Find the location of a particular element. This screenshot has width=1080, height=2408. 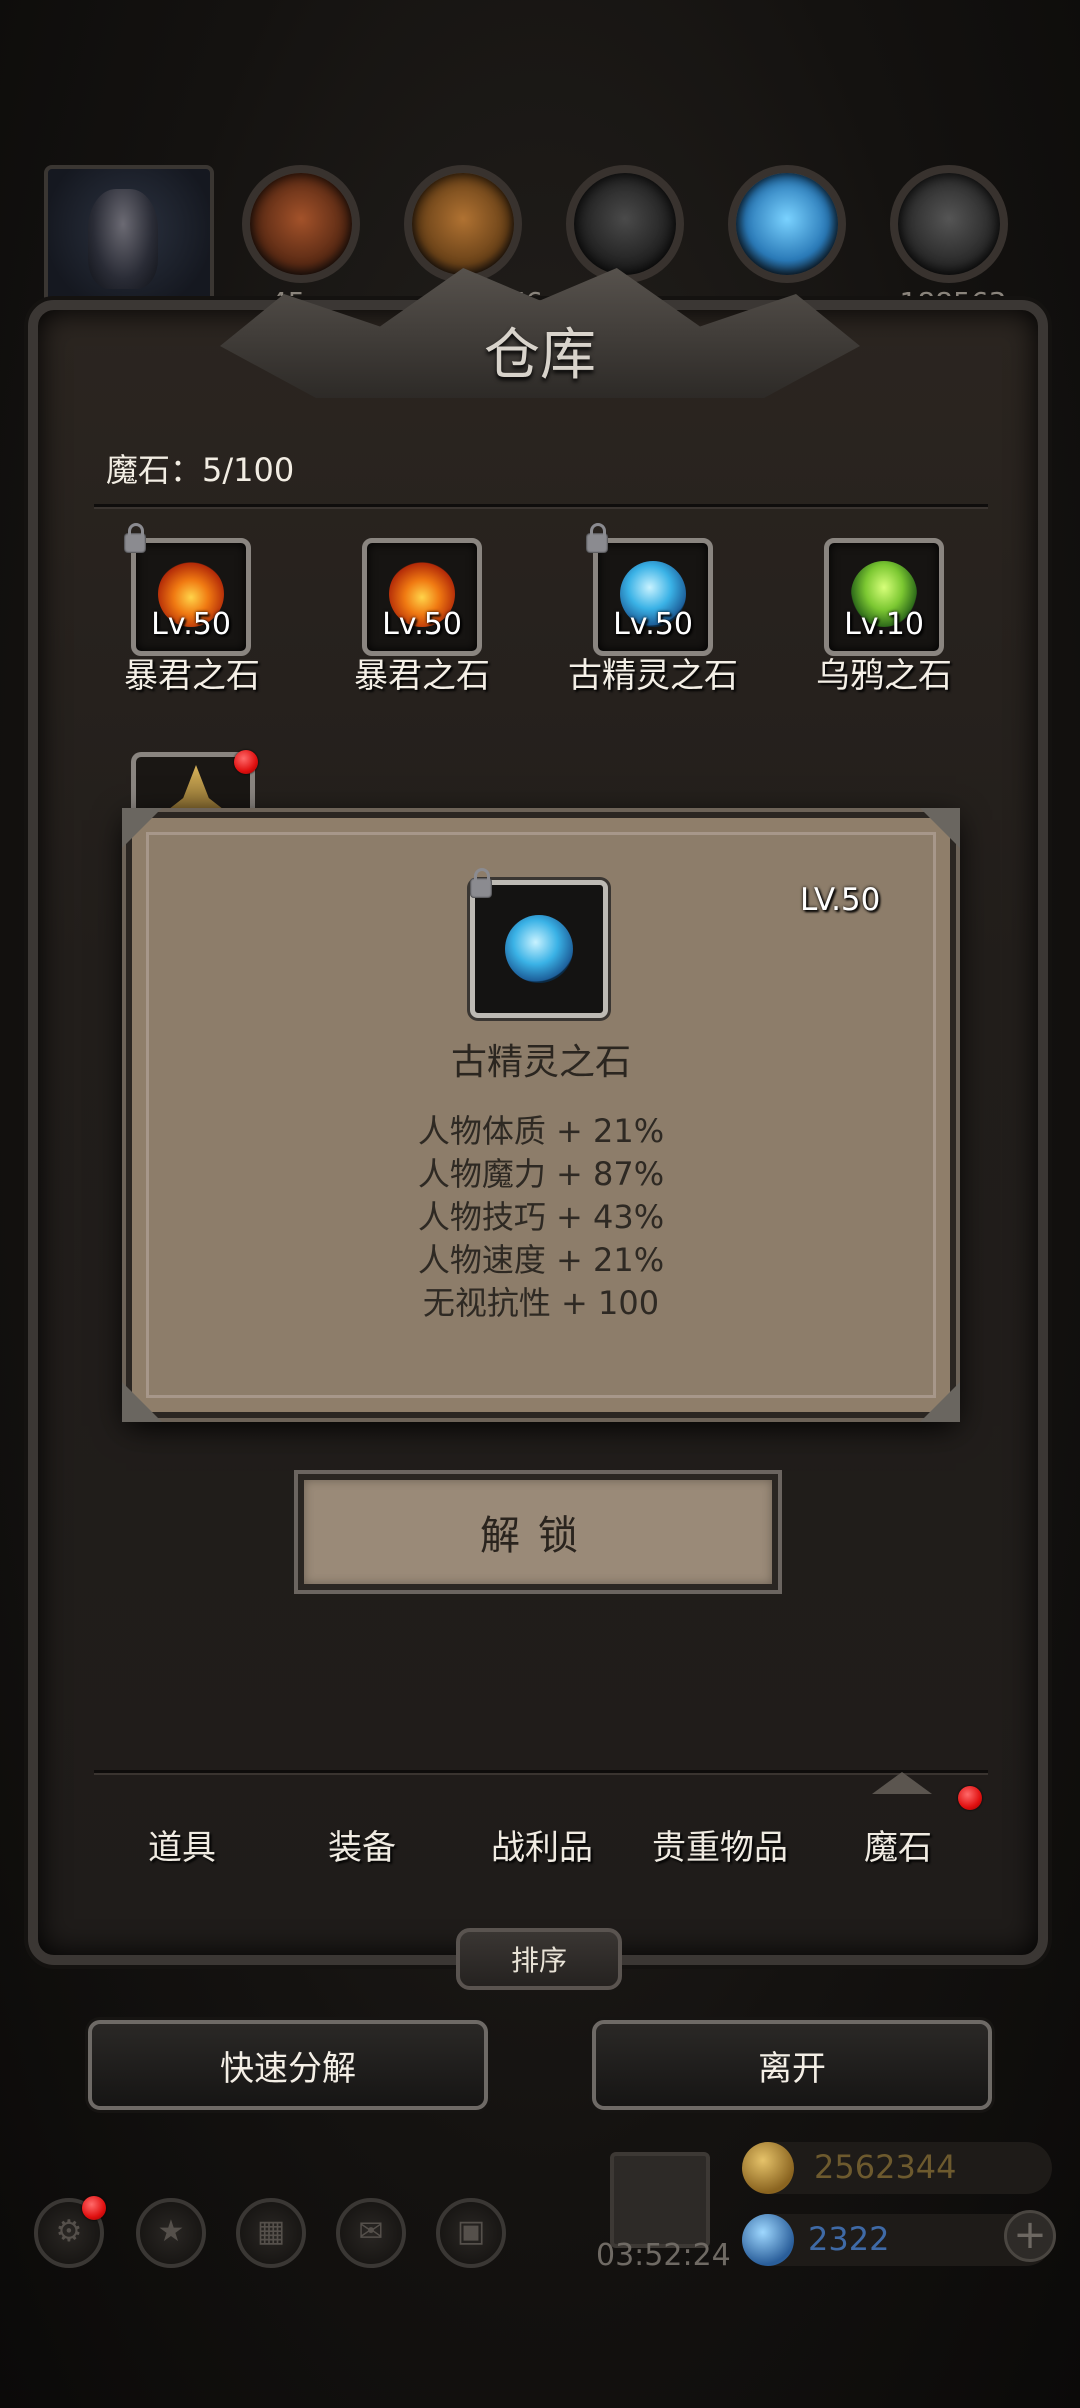

box-glyph: ▣ is located at coordinates (471, 2231).